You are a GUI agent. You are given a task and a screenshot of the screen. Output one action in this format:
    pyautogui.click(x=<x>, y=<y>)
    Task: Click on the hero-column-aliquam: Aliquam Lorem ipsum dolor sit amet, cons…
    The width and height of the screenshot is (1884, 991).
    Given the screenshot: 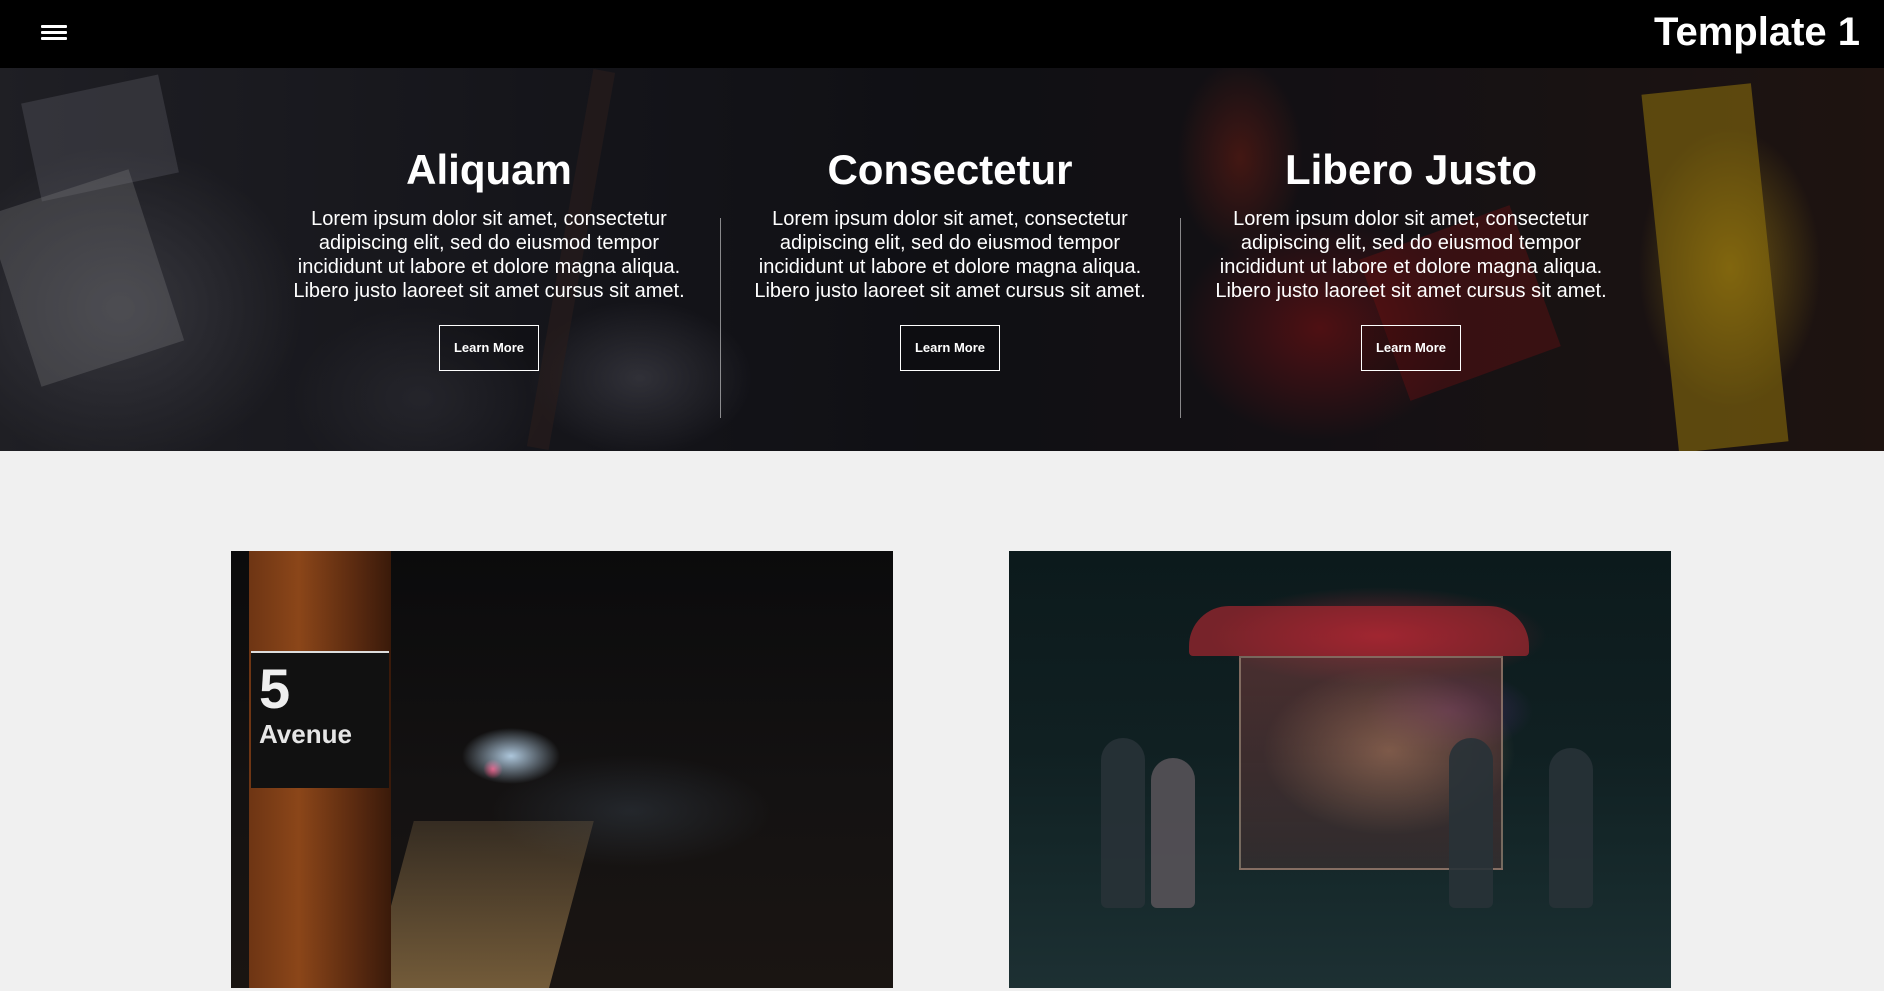 What is the action you would take?
    pyautogui.click(x=489, y=258)
    